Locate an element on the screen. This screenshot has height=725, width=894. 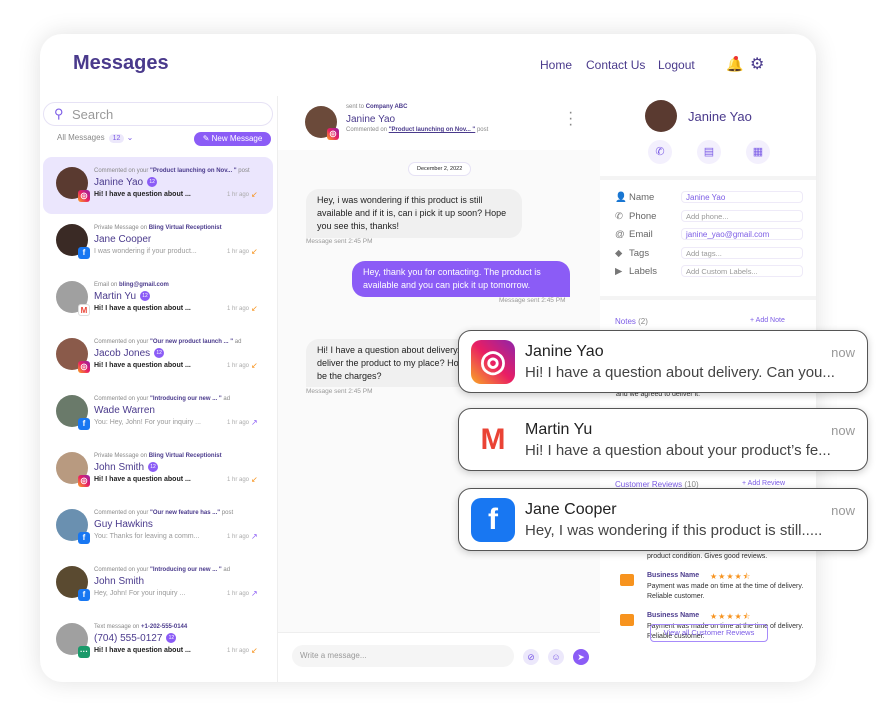
divider is located at coordinates (708, 298).